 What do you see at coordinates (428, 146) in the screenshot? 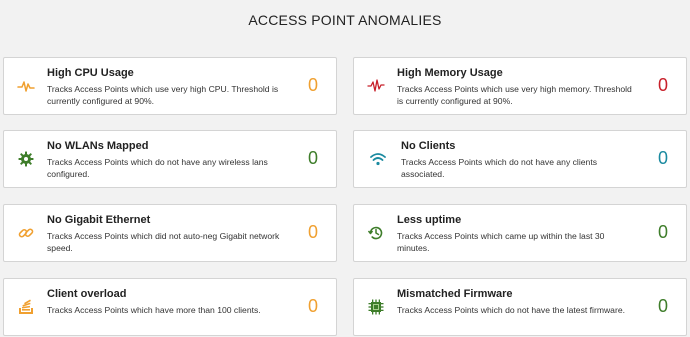
I see `card-title: No Clients` at bounding box center [428, 146].